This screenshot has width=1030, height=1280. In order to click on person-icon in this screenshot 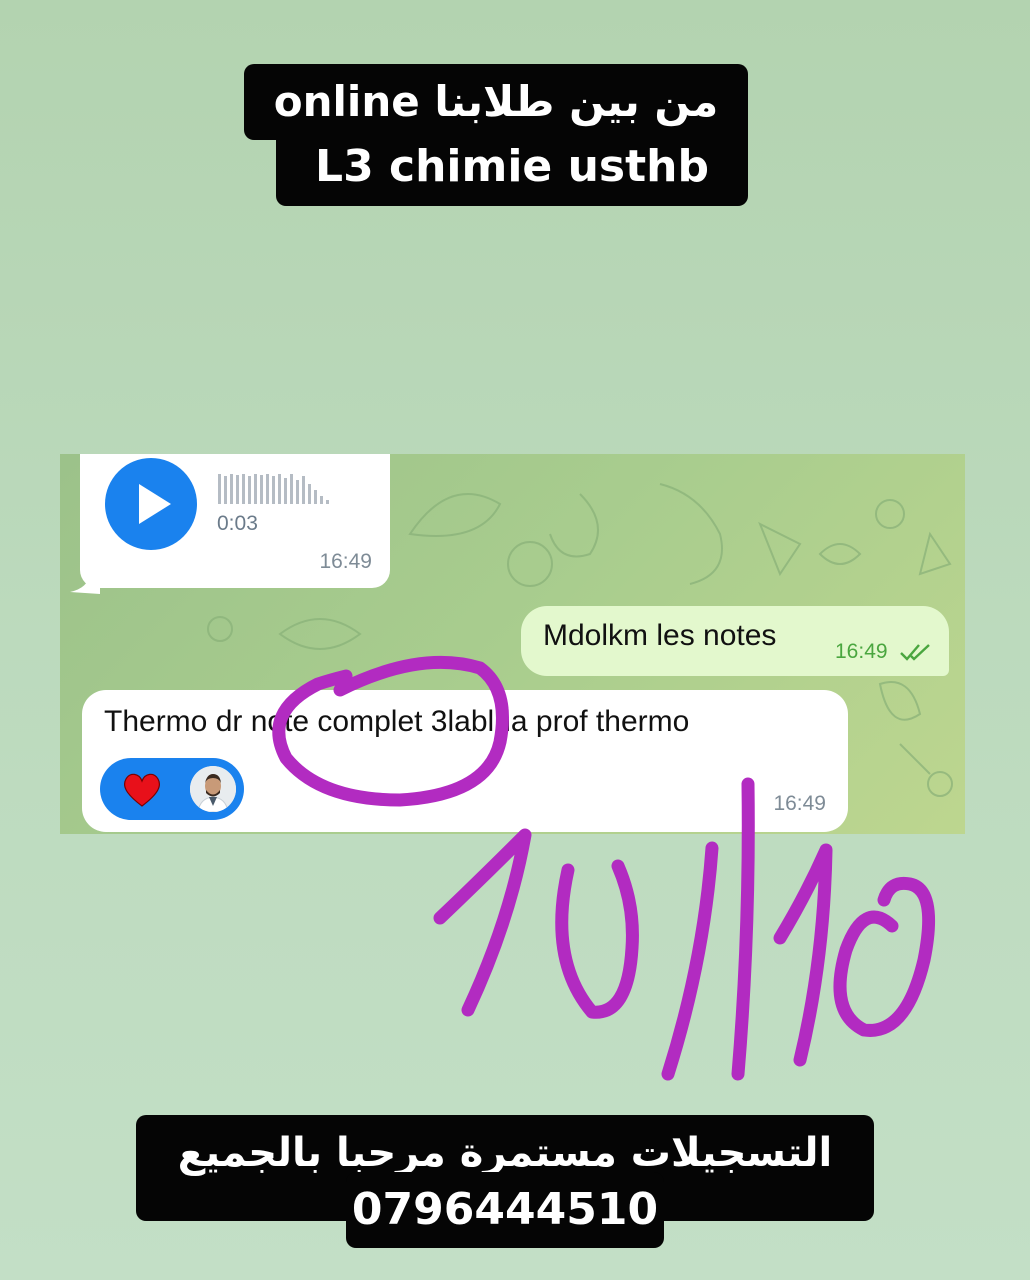, I will do `click(213, 789)`.